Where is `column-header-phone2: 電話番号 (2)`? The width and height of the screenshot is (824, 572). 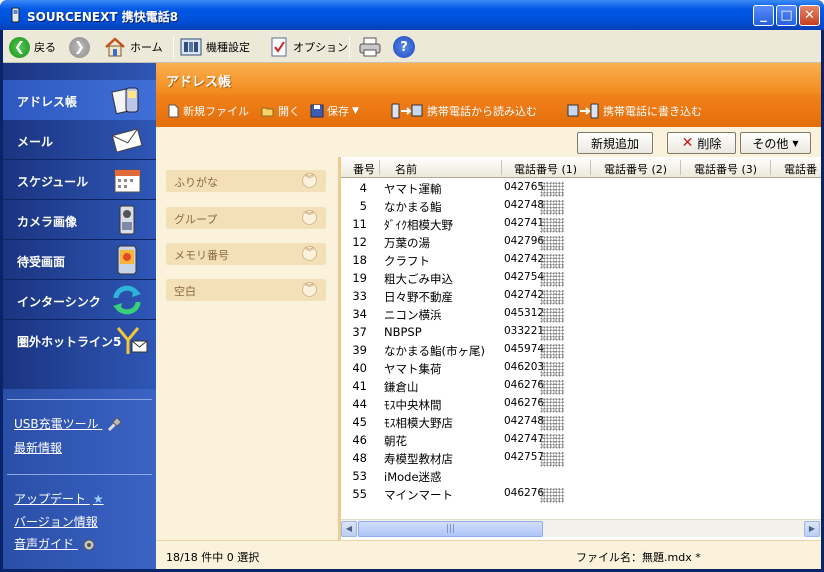
column-header-phone2: 電話番号 (2) is located at coordinates (635, 169).